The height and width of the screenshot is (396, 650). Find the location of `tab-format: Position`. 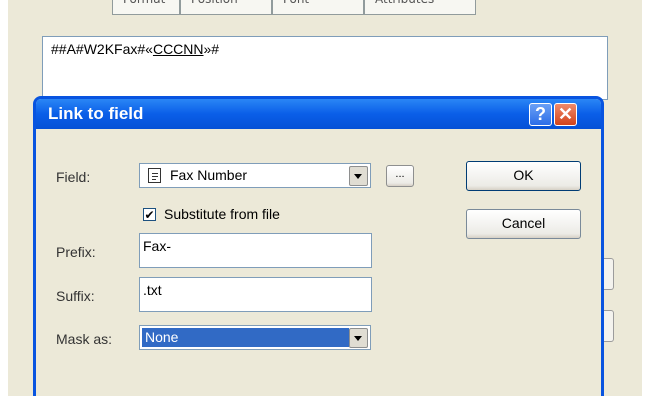

tab-format: Position is located at coordinates (226, 7).